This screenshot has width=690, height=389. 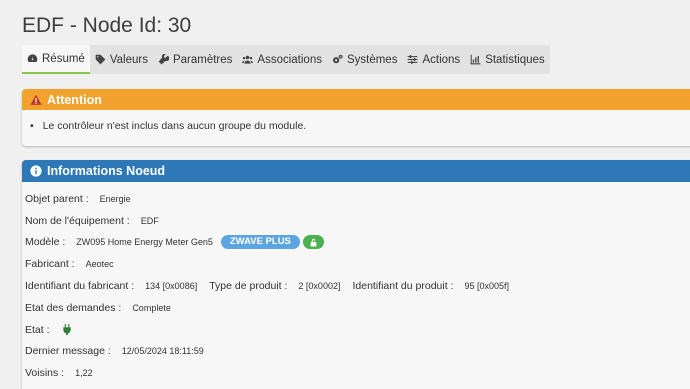 What do you see at coordinates (357, 330) in the screenshot?
I see `state-row: Etat :` at bounding box center [357, 330].